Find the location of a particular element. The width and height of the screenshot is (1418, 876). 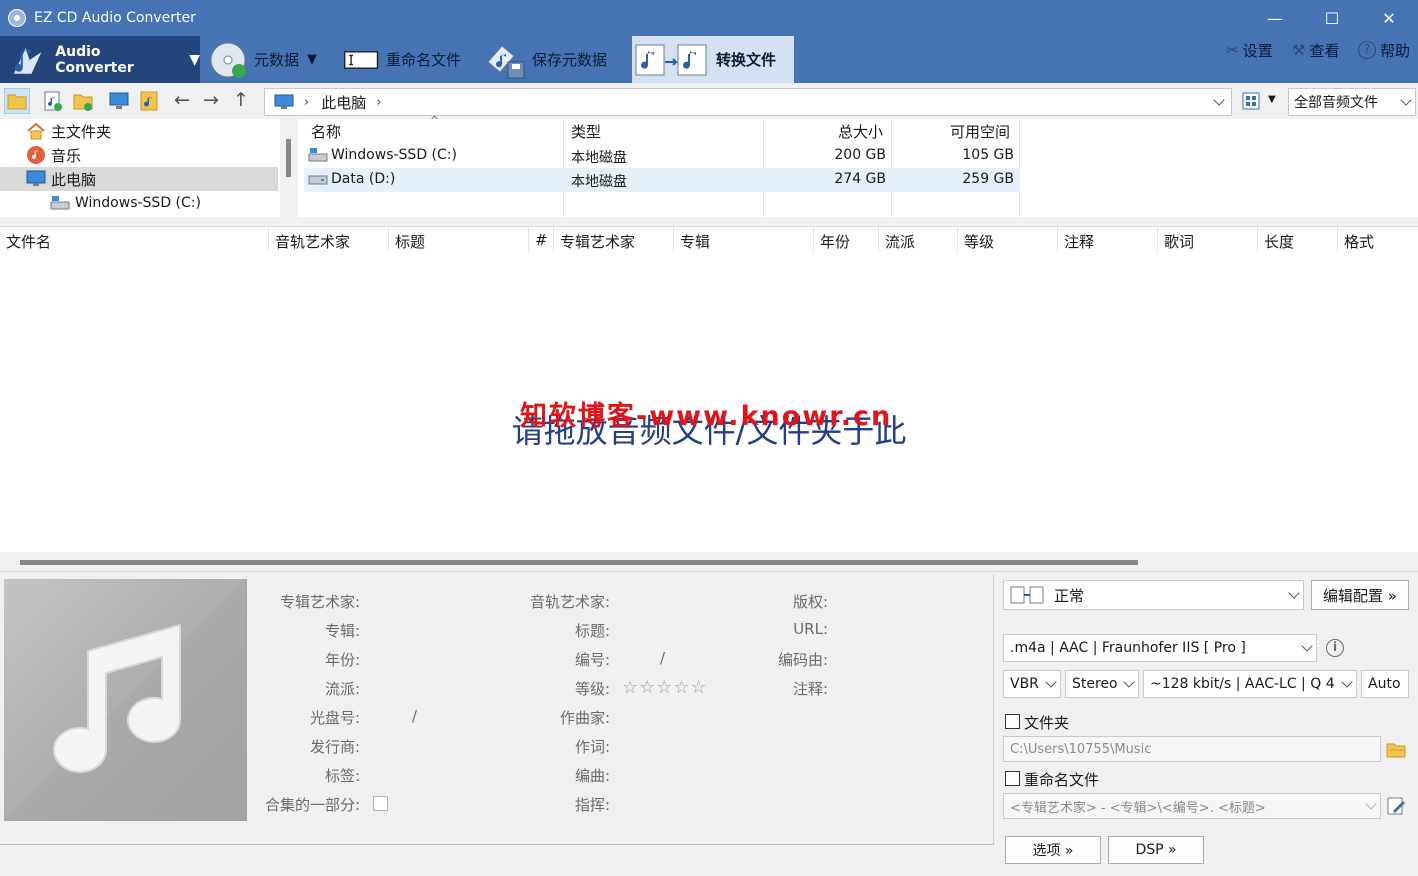

mode-selector-button: Audio Converter ▼ is located at coordinates (100, 59).